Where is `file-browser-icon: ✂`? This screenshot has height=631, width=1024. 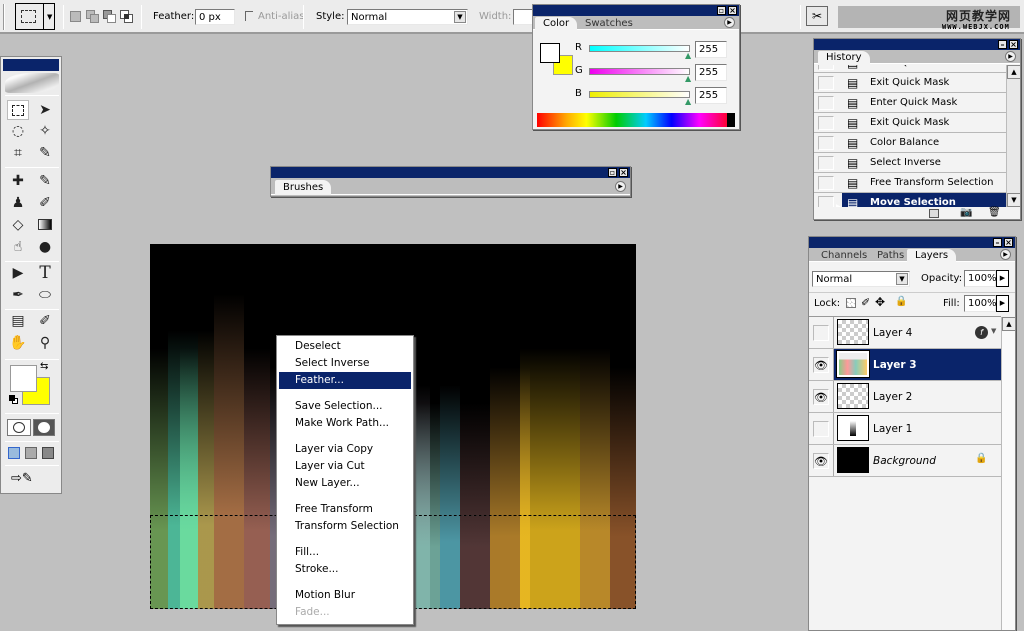
file-browser-icon: ✂ is located at coordinates (817, 16).